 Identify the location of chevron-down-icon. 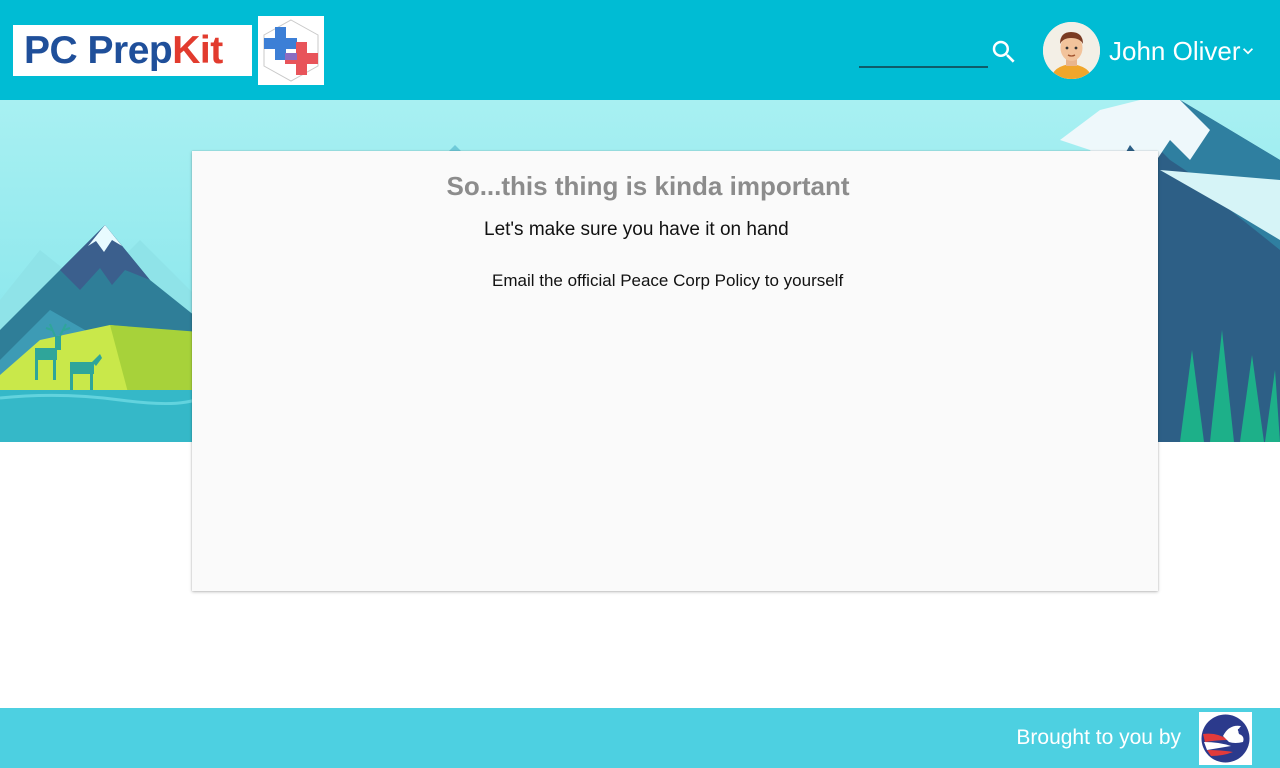
(1248, 51).